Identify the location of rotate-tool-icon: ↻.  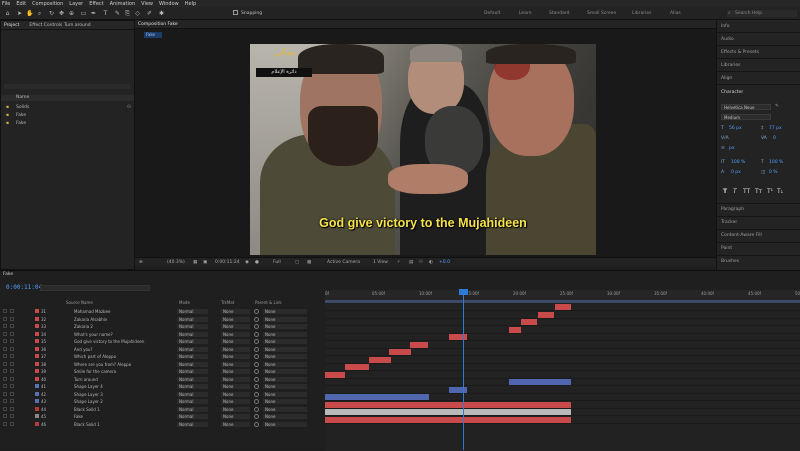
(51, 13).